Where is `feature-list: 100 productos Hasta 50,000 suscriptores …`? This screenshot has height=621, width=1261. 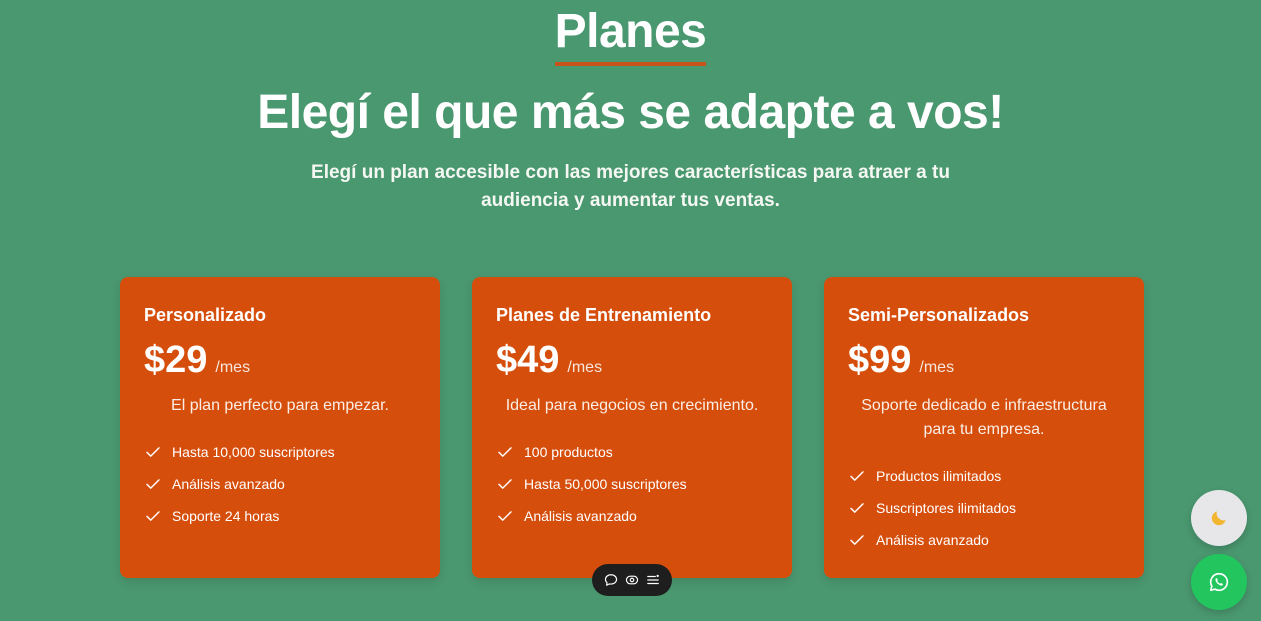
feature-list: 100 productos Hasta 50,000 suscriptores … is located at coordinates (632, 484).